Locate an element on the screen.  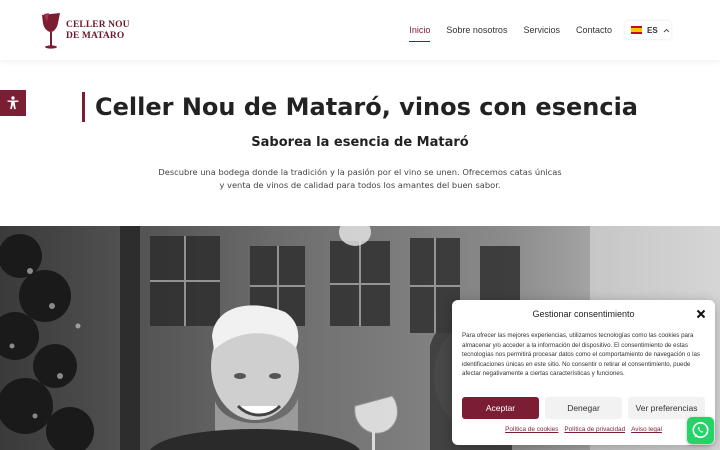
whatsapp-icon is located at coordinates (700, 430).